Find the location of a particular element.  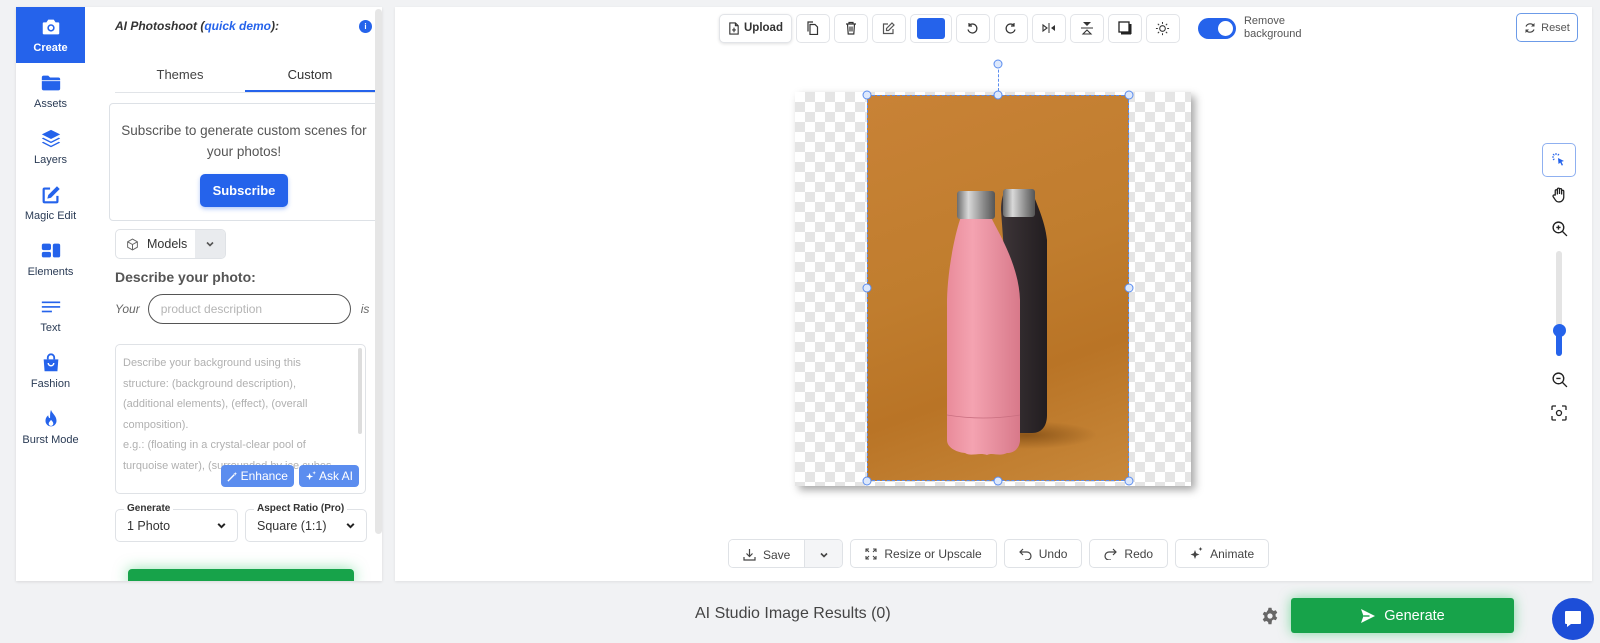

flip-vertical-button is located at coordinates (1086, 28).